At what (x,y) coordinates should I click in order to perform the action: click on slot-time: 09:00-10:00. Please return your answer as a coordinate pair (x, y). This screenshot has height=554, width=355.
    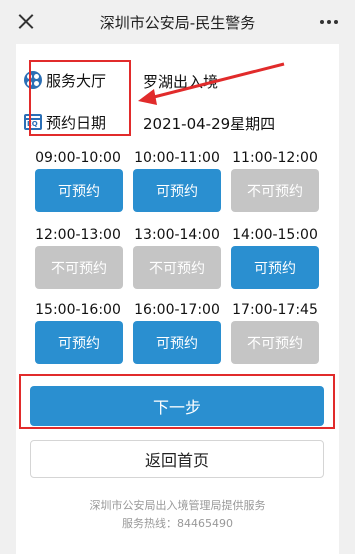
    Looking at the image, I should click on (78, 158).